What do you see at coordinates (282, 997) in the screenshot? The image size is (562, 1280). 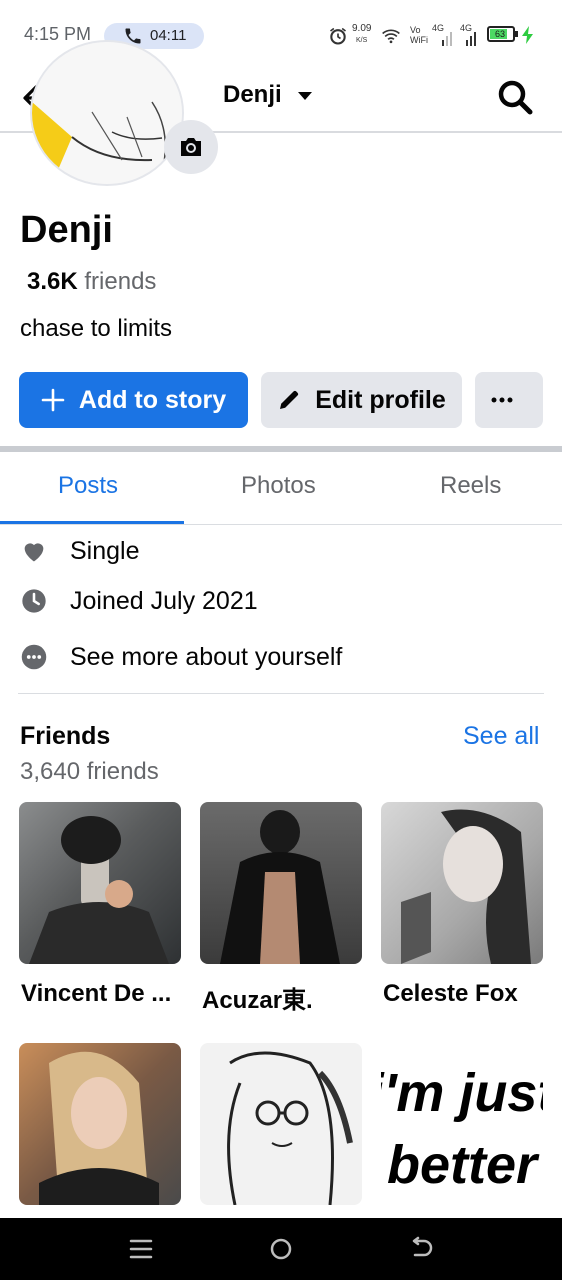 I see `friend-name: Acuzar東.` at bounding box center [282, 997].